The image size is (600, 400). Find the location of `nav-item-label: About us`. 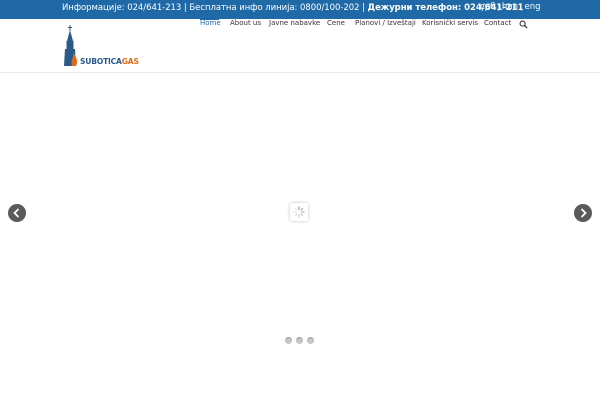

nav-item-label: About us is located at coordinates (246, 23).